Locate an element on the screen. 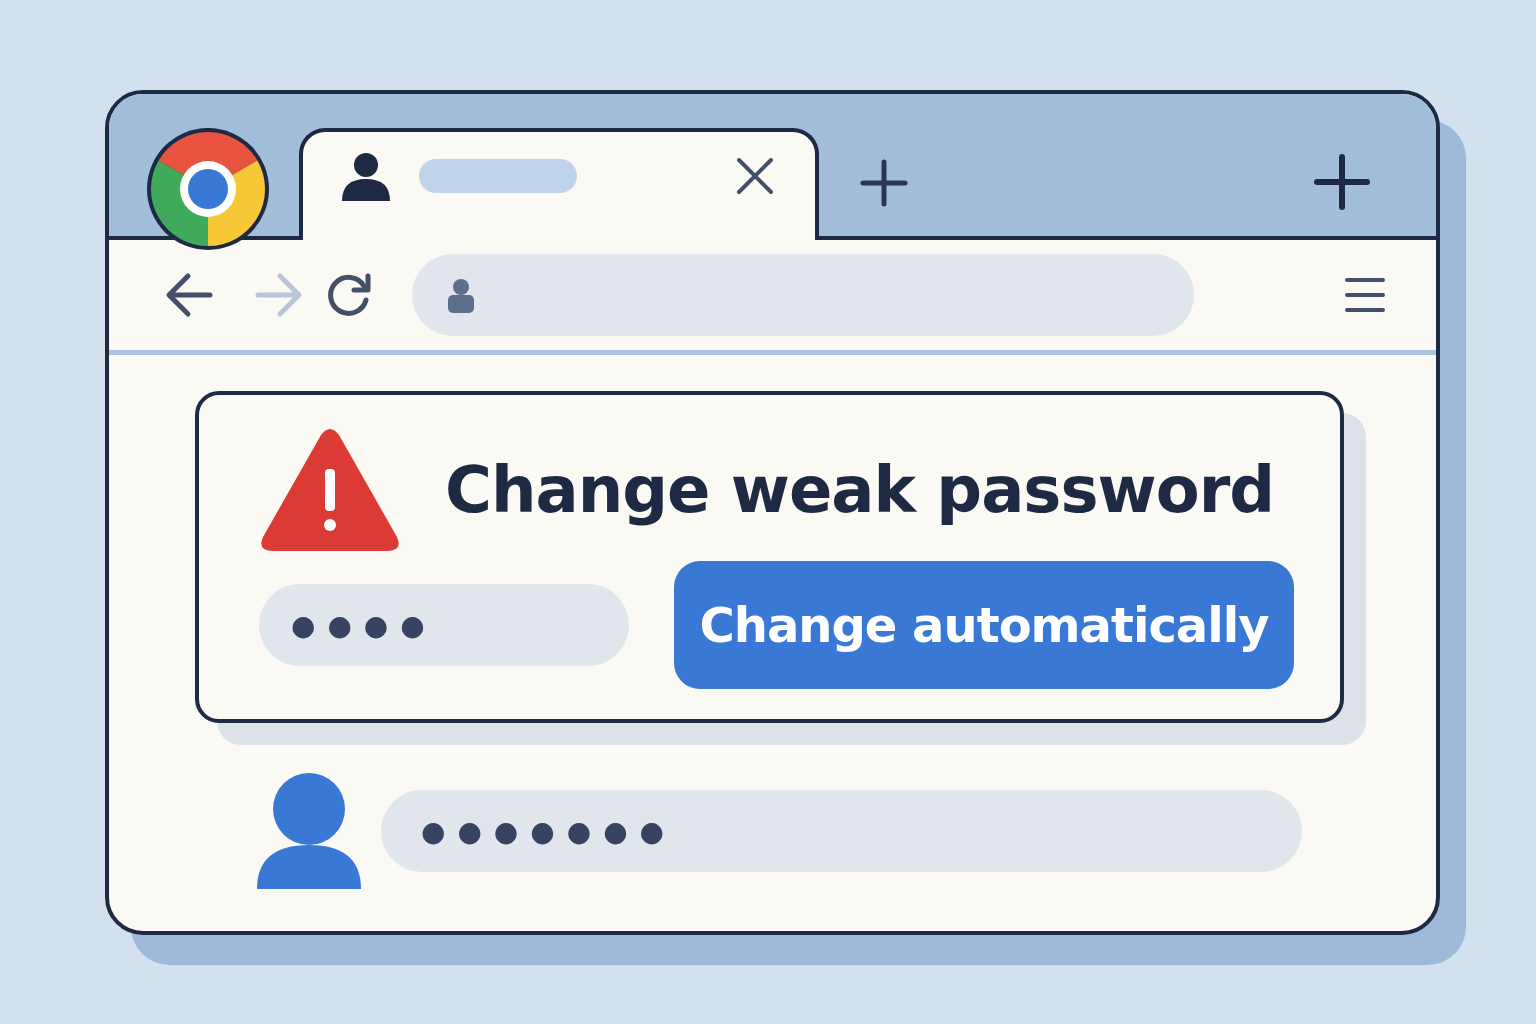 Image resolution: width=1536 pixels, height=1024 pixels. browser-tab is located at coordinates (559, 184).